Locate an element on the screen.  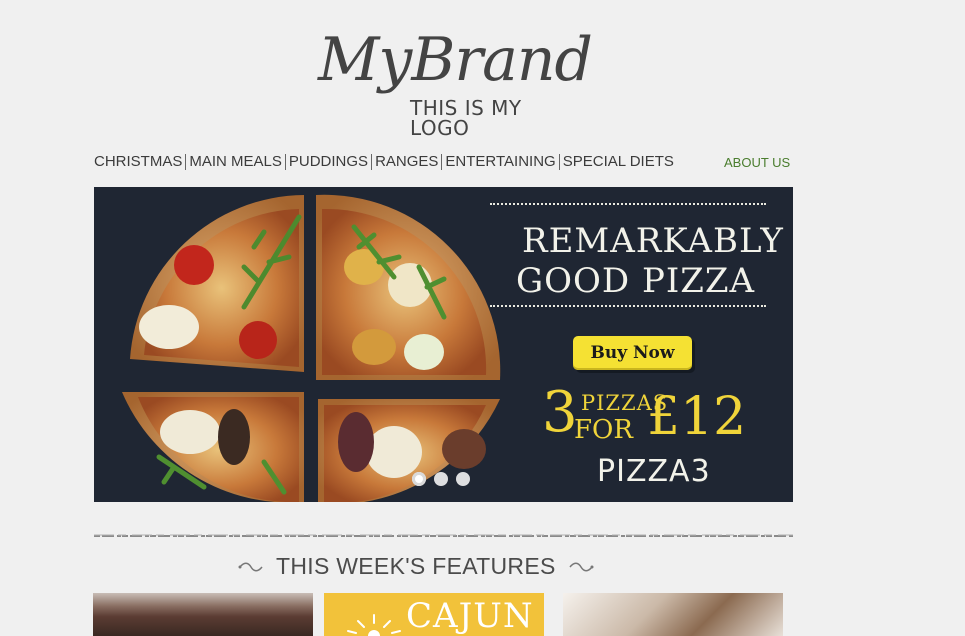
features-title: THIS WEEK'S FEATURES is located at coordinates (416, 566).